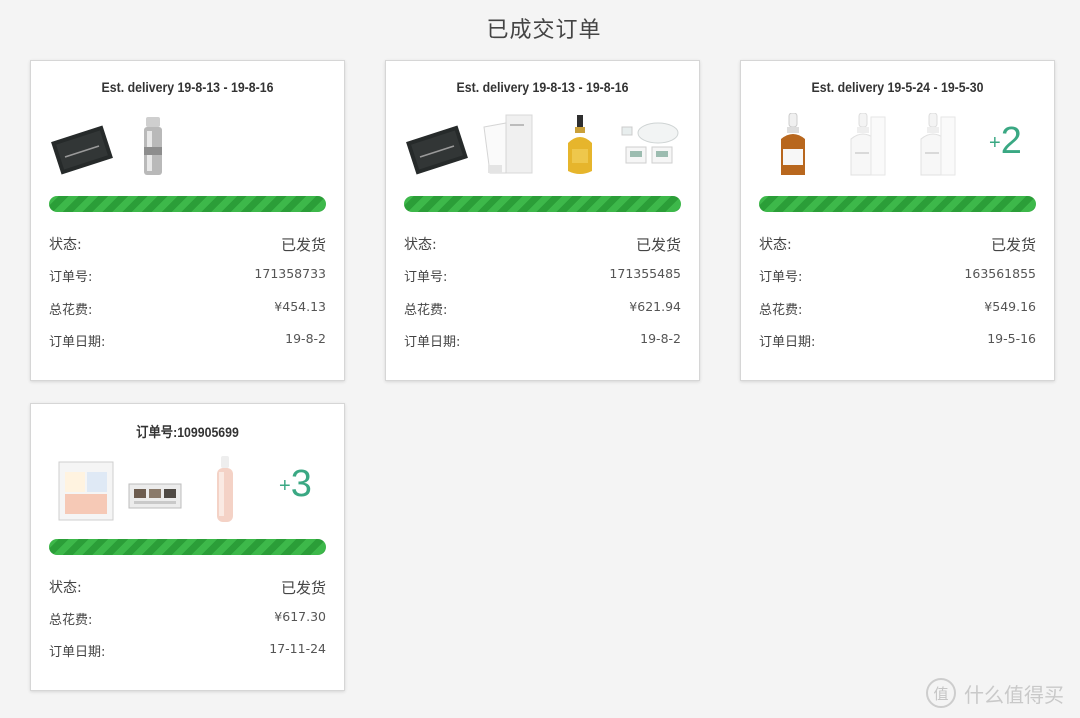 Image resolution: width=1080 pixels, height=718 pixels. I want to click on total-value: ¥549.16, so click(1010, 306).